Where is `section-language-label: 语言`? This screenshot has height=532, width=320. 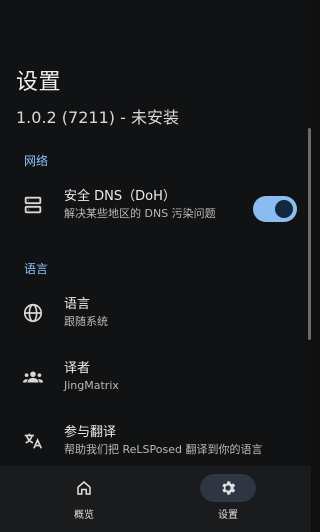
section-language-label: 语言 is located at coordinates (36, 269).